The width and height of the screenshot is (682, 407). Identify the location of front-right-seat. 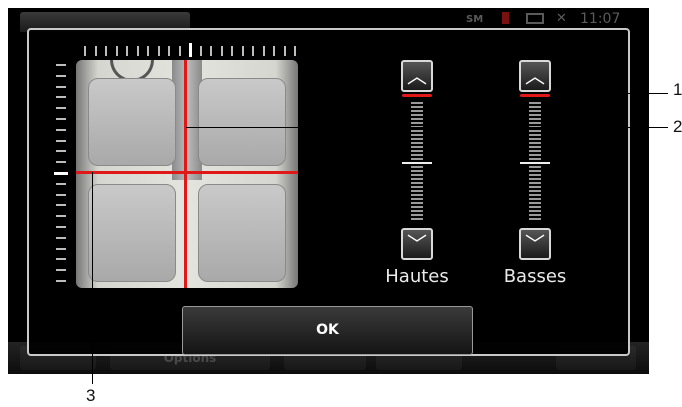
(242, 122).